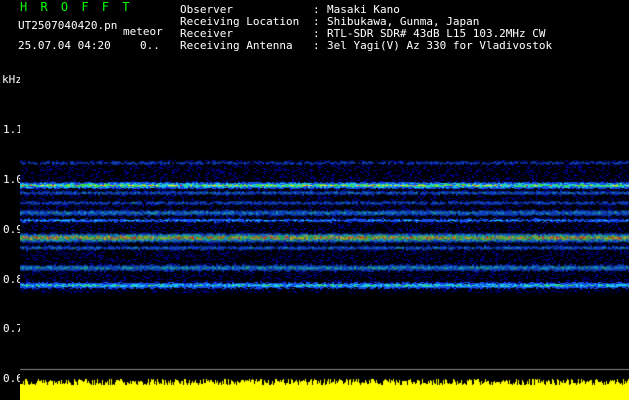  Describe the element at coordinates (150, 45) in the screenshot. I see `status-text: 0..` at that location.